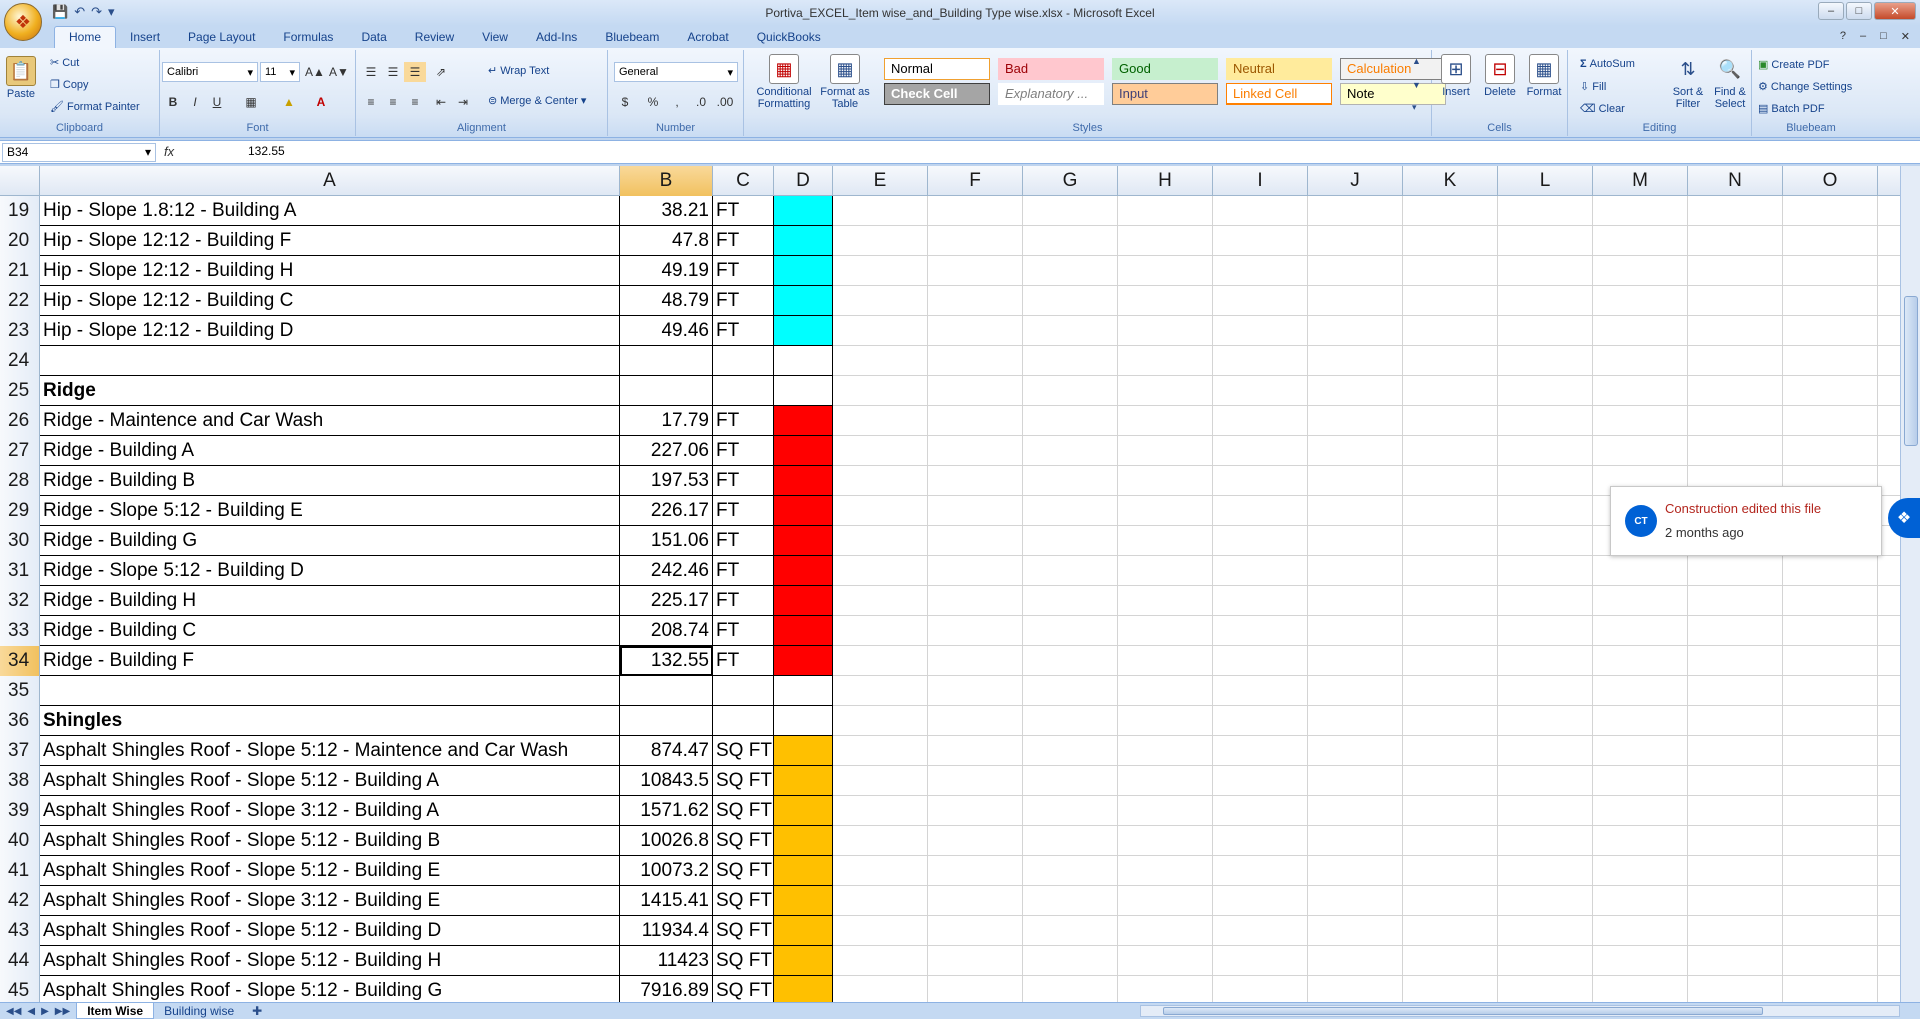  What do you see at coordinates (701, 102) in the screenshot?
I see `increase-decimal-icon: .0` at bounding box center [701, 102].